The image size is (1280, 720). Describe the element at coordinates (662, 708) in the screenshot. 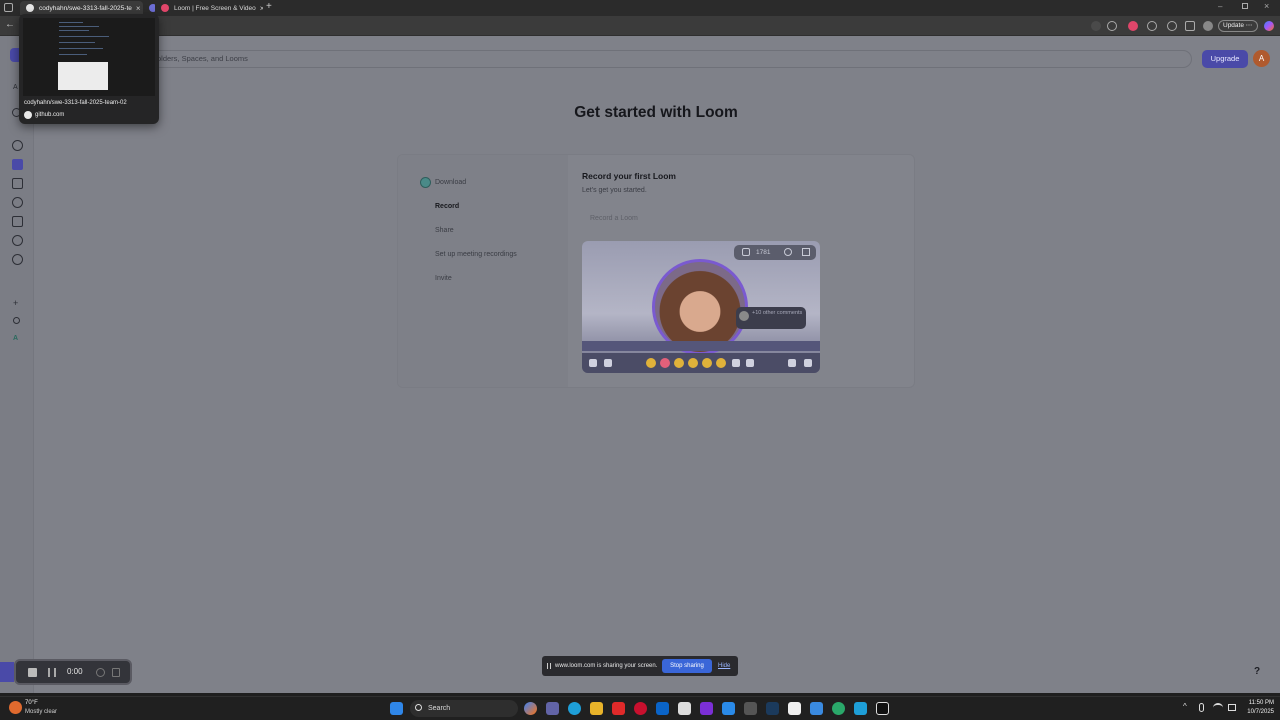

I see `outlook-icon` at that location.